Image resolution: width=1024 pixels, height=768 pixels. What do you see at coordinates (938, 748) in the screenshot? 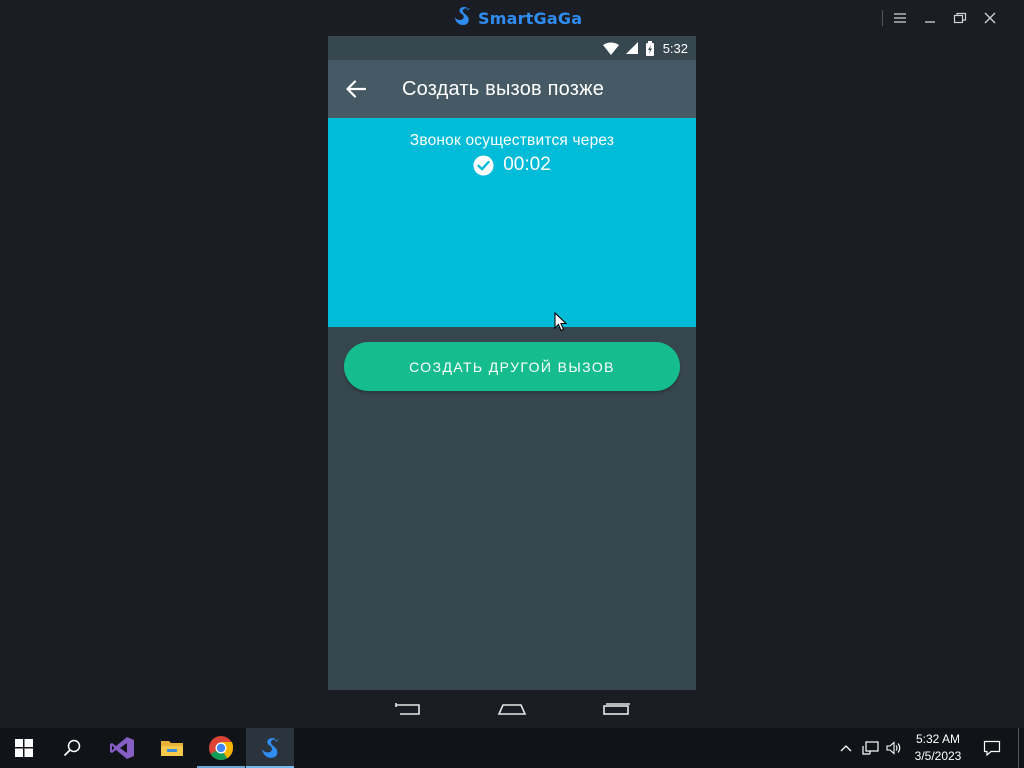
I see `taskbar-clock: 5:32 AM 3/5/2023` at bounding box center [938, 748].